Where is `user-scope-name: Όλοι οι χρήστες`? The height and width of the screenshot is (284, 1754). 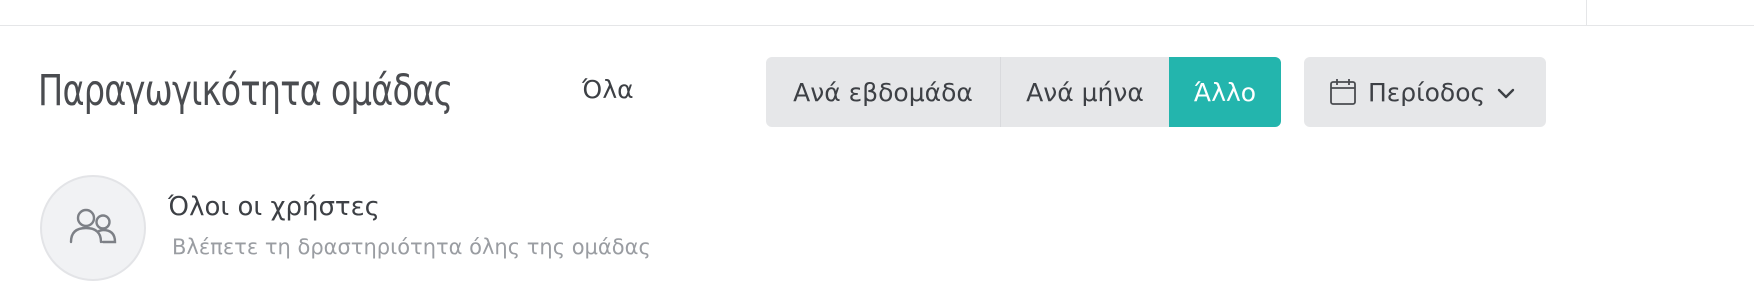
user-scope-name: Όλοι οι χρήστες is located at coordinates (274, 207).